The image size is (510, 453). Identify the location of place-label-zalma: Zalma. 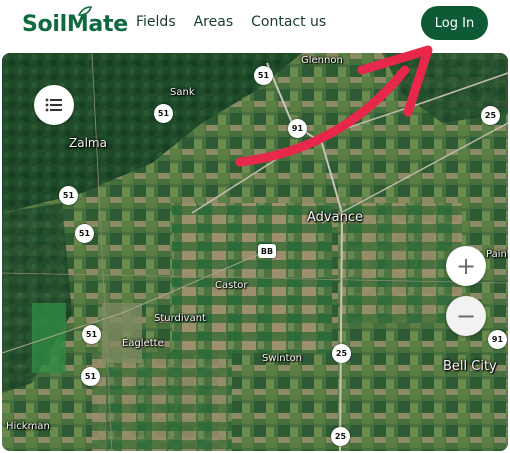
(88, 143).